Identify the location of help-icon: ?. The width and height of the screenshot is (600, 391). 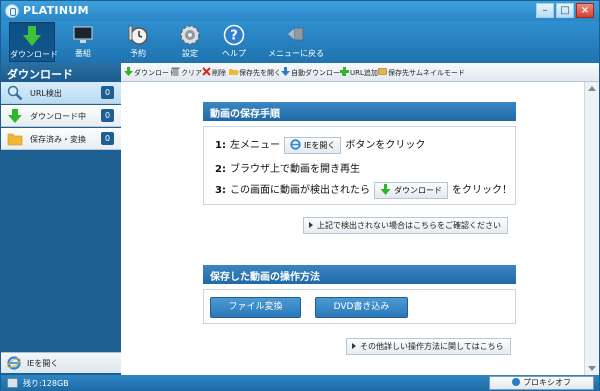
(234, 35).